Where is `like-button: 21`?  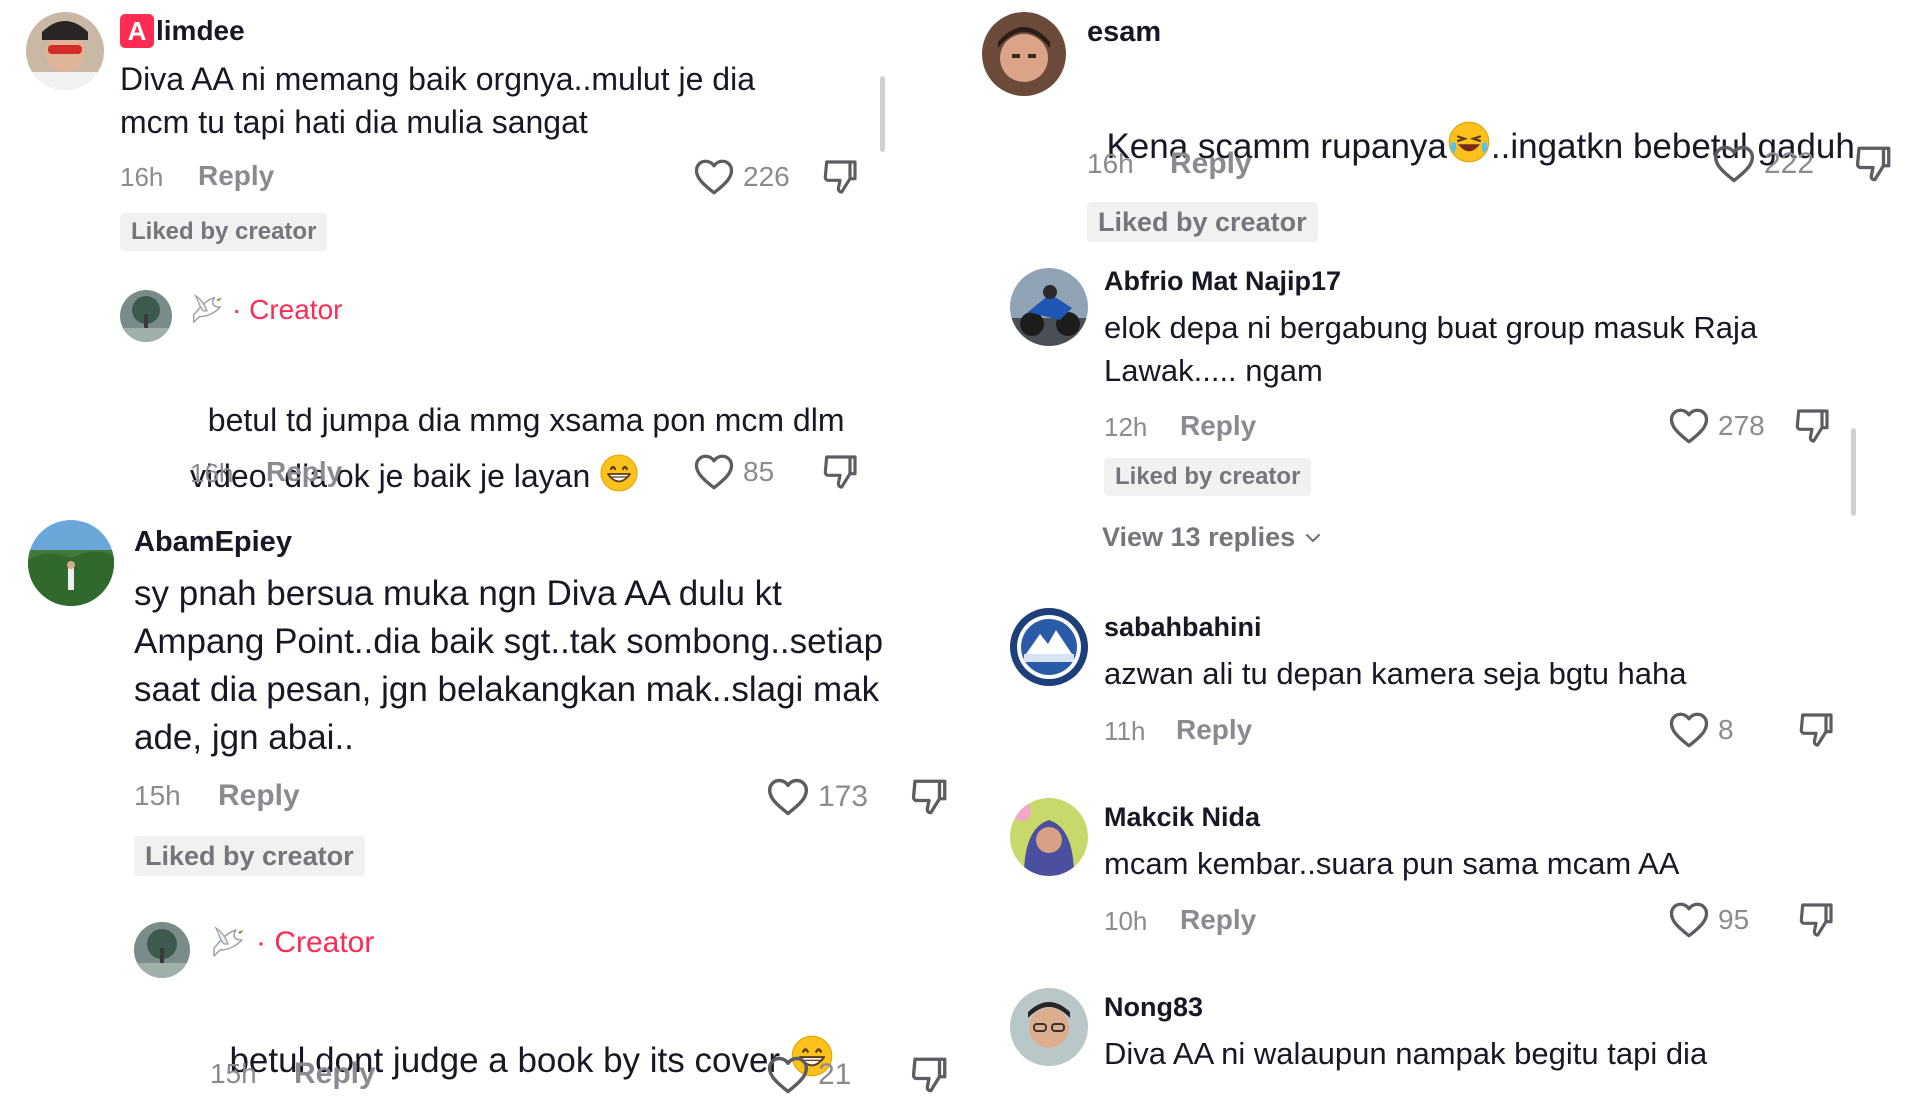 like-button: 21 is located at coordinates (808, 1075).